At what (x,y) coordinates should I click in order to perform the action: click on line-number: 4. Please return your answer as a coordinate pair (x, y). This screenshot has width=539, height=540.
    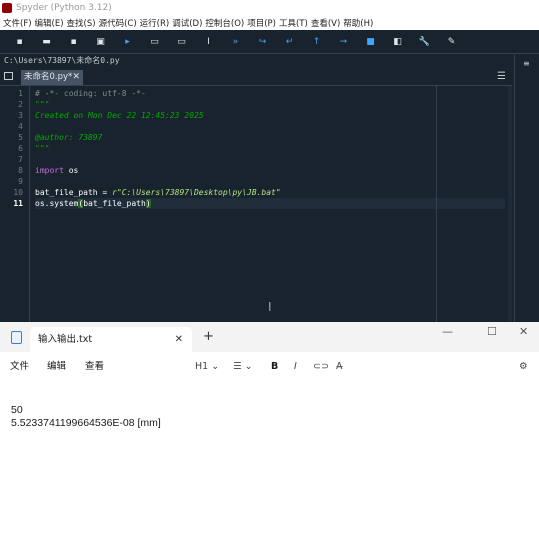
    Looking at the image, I should click on (20, 126).